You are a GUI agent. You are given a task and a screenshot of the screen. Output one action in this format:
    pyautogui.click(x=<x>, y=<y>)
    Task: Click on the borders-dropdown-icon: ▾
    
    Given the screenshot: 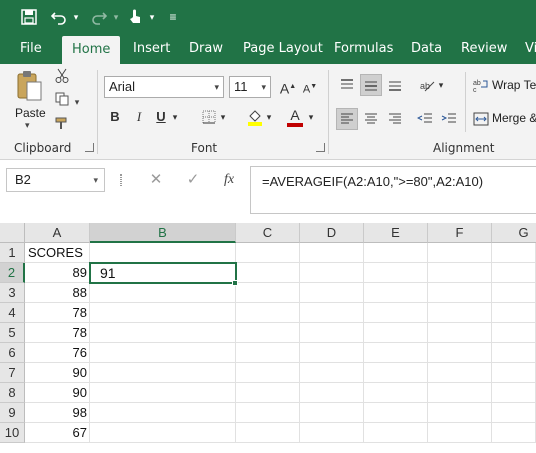 What is the action you would take?
    pyautogui.click(x=223, y=117)
    